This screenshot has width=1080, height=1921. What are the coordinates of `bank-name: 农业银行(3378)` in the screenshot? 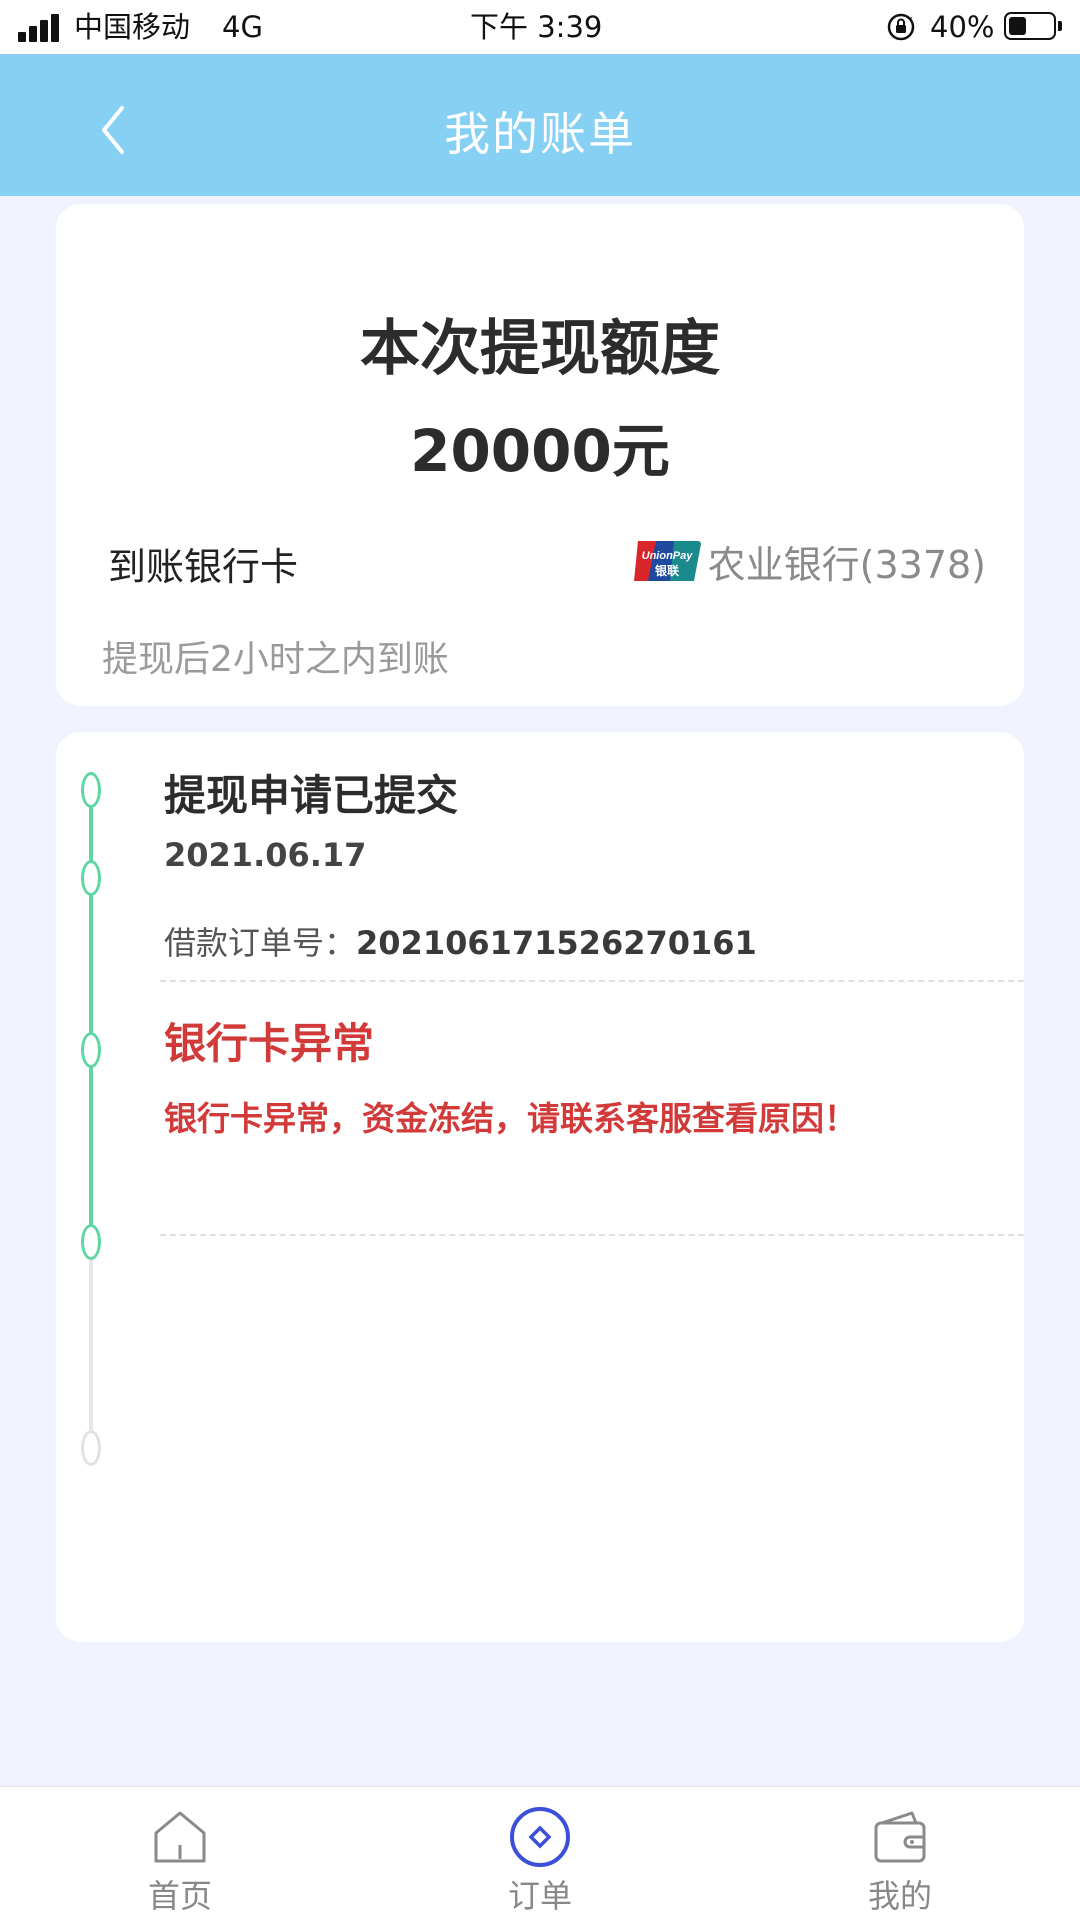 It's located at (846, 564).